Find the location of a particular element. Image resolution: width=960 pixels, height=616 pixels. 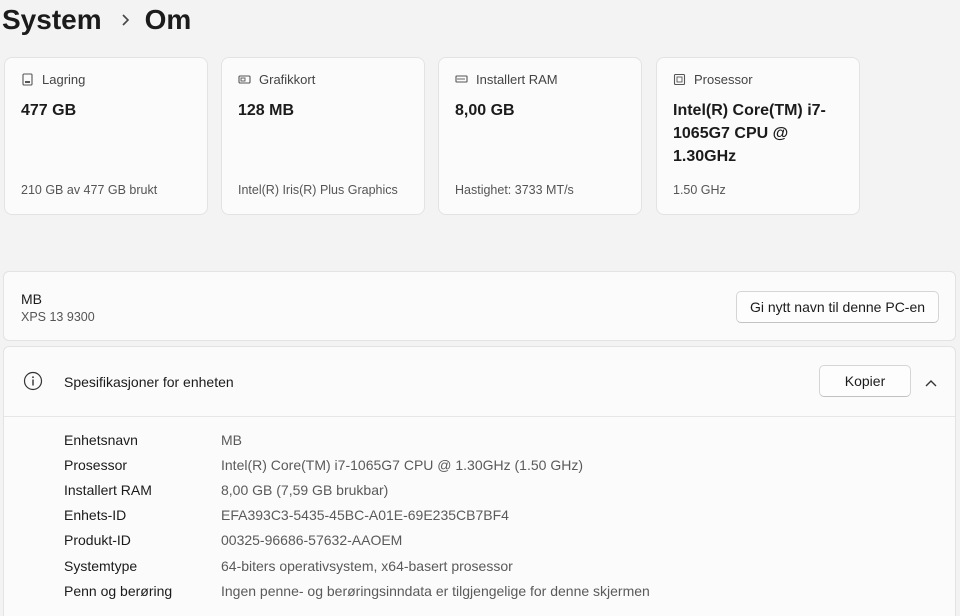

device-name: MB is located at coordinates (31, 299).